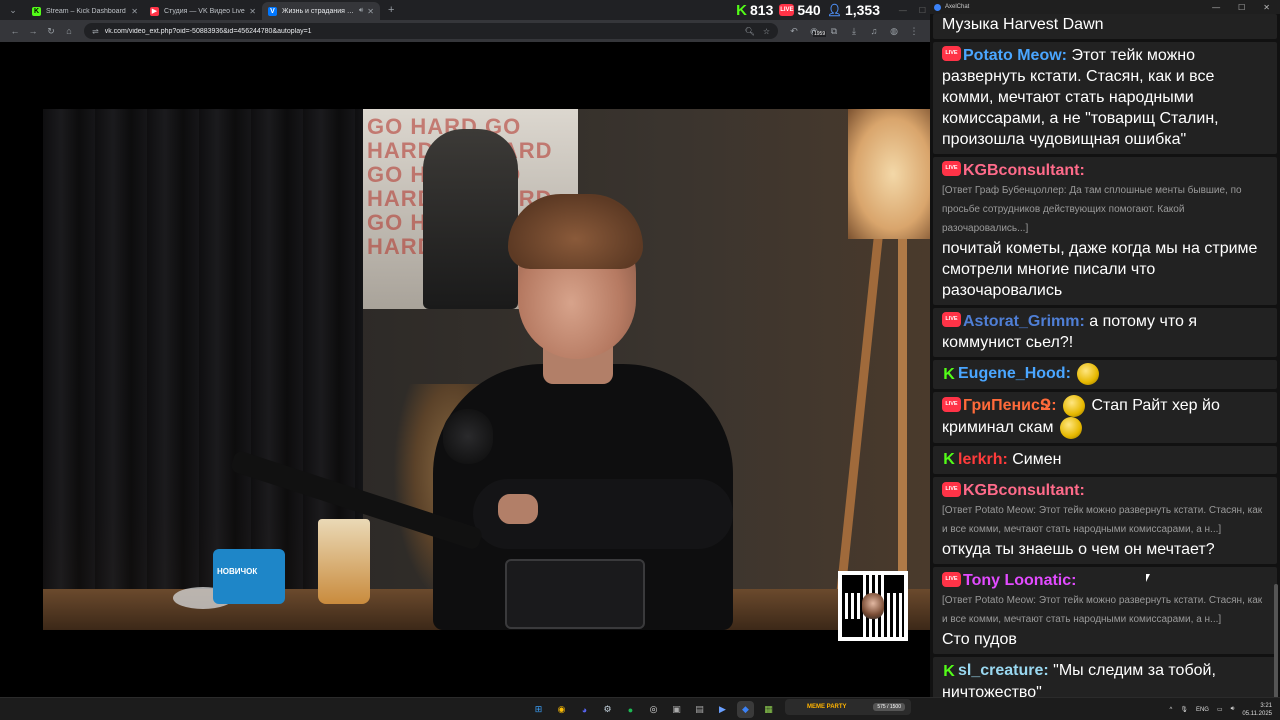 This screenshot has width=1280, height=720. I want to click on floor-lamp, so click(889, 174).